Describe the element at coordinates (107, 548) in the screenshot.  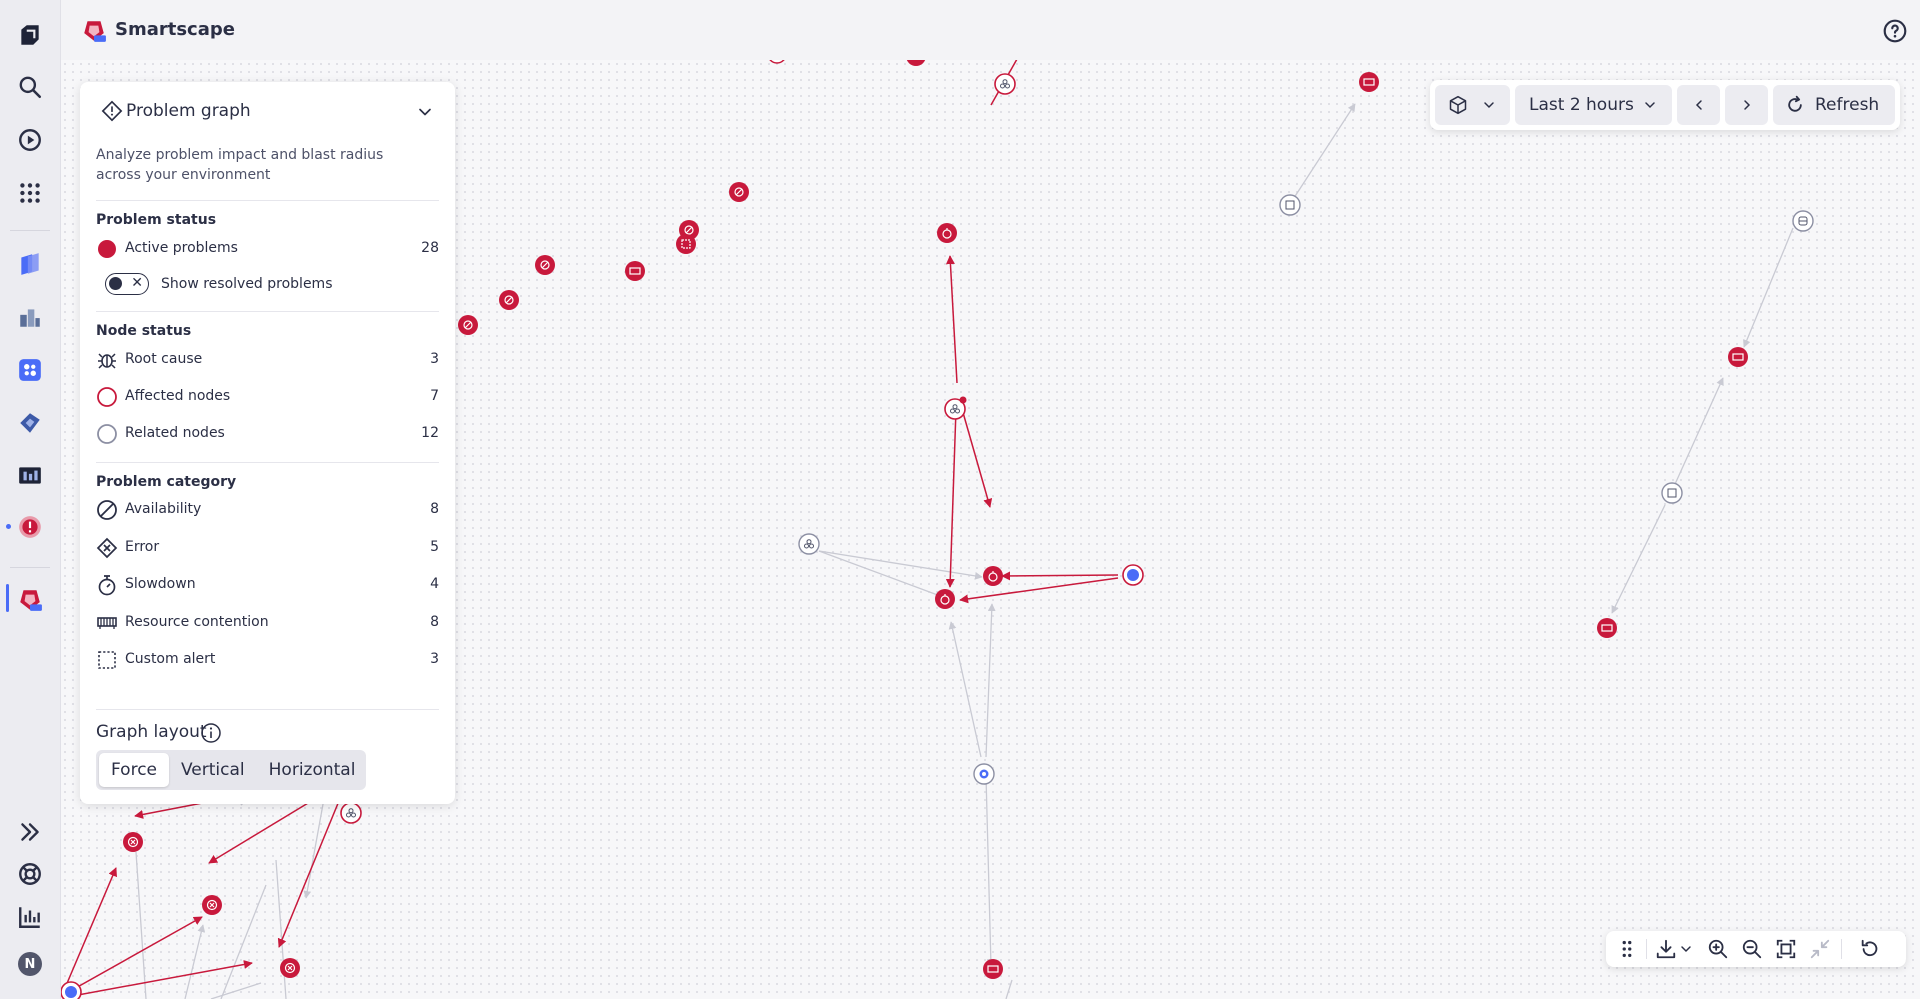
I see `error-icon` at that location.